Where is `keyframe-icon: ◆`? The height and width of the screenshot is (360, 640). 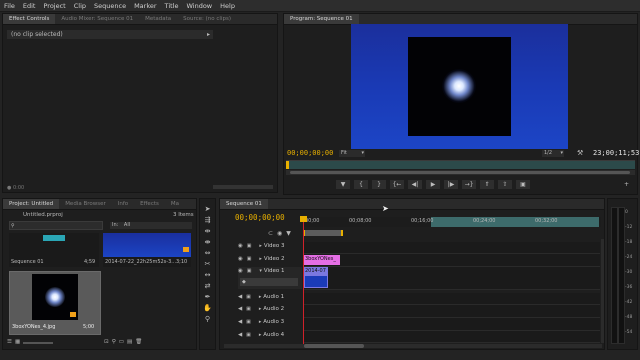 keyframe-icon: ◆ is located at coordinates (243, 282).